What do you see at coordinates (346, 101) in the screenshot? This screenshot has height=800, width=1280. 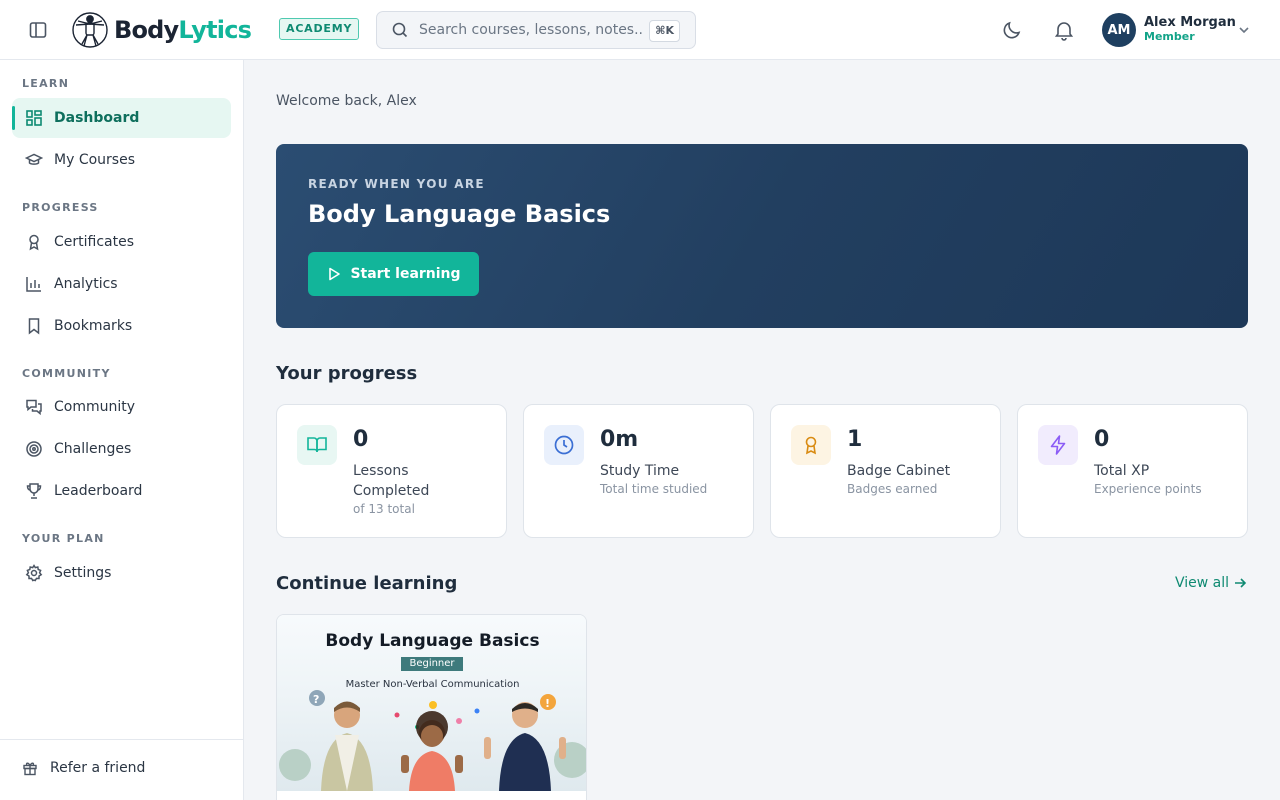 I see `welcome-message: Welcome back, Alex` at bounding box center [346, 101].